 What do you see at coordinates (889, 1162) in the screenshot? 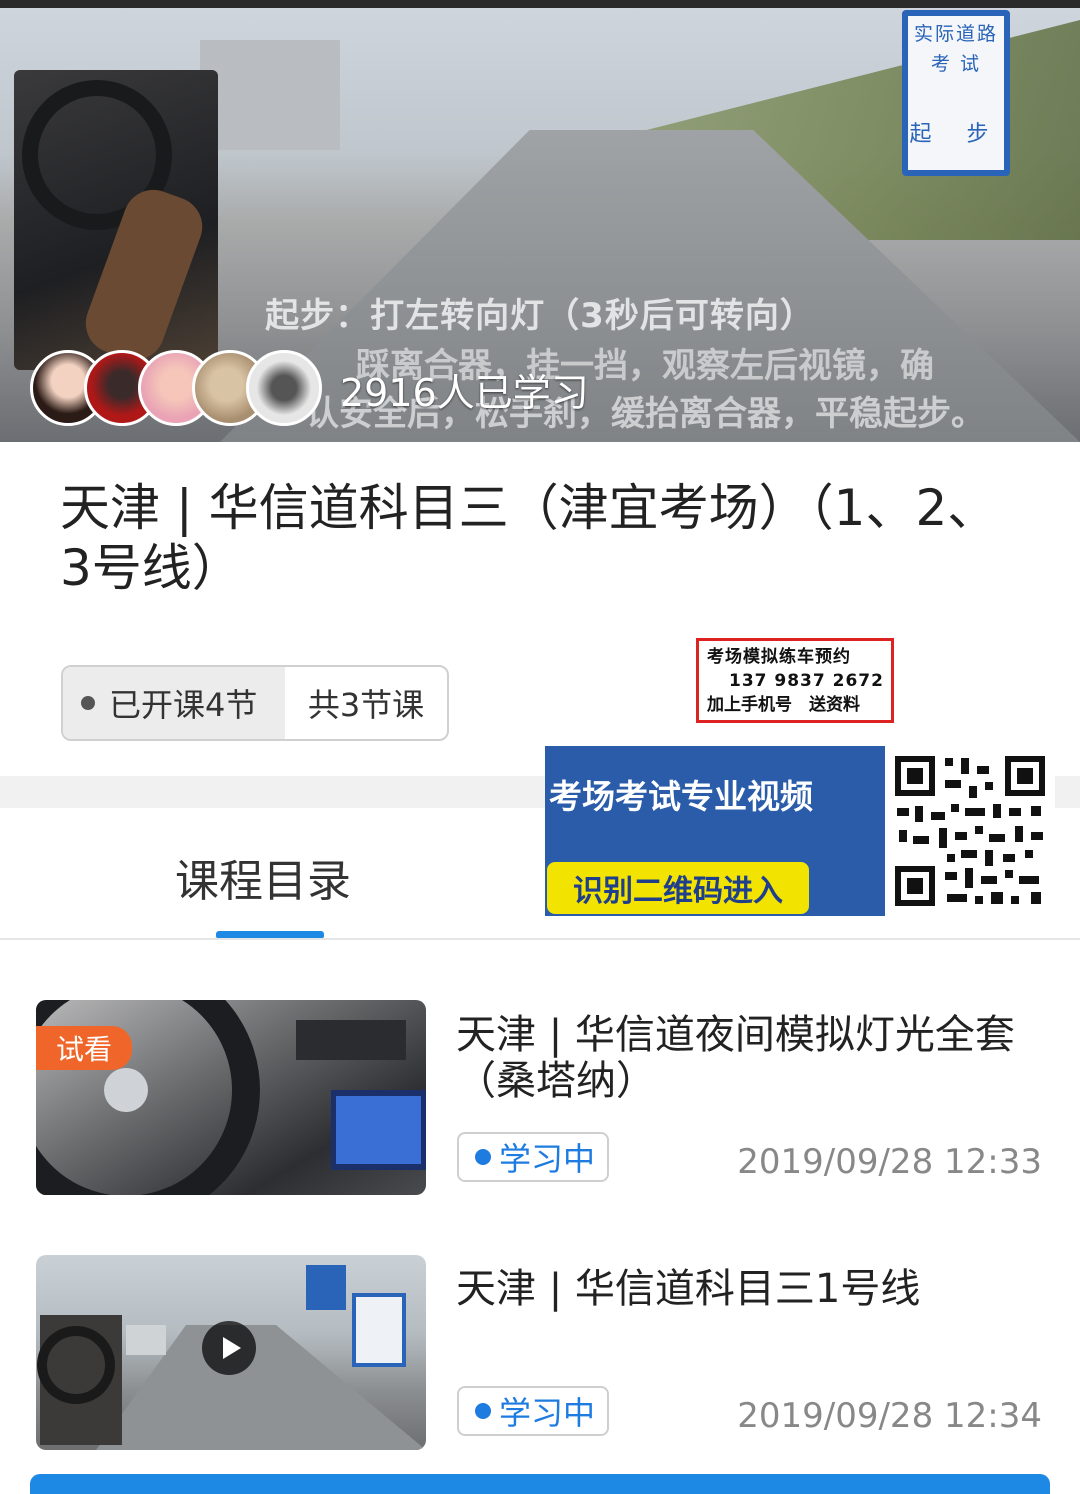
I see `lesson-date: 2019/09/28 12:33` at bounding box center [889, 1162].